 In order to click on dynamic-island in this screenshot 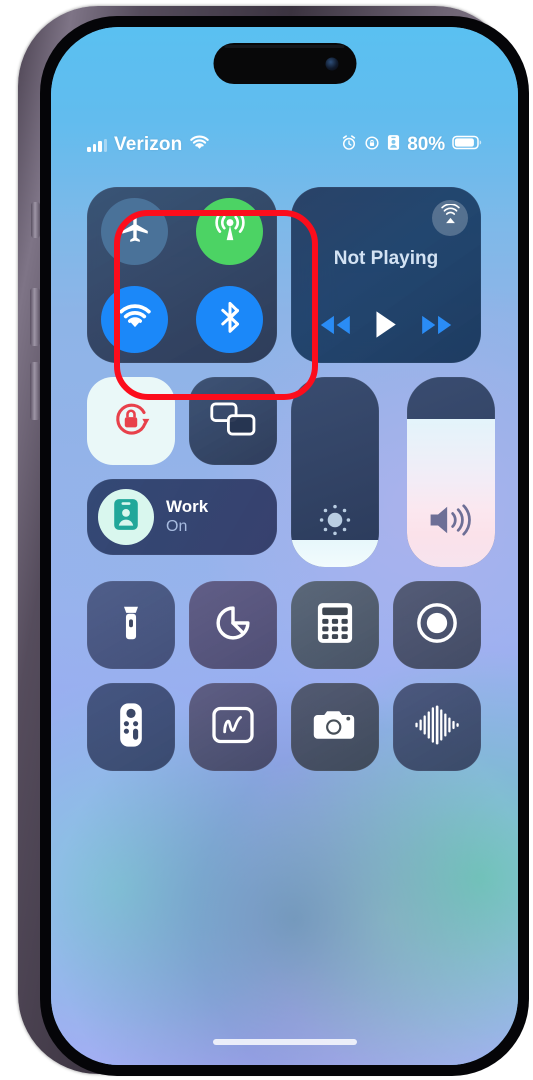, I will do `click(284, 63)`.